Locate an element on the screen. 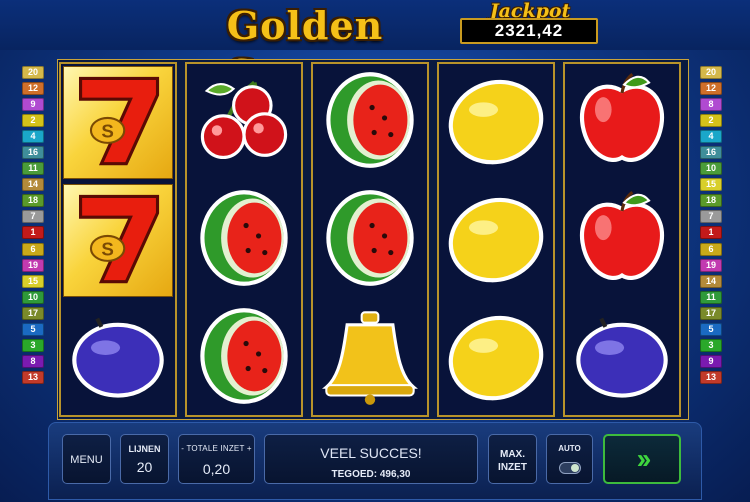 The image size is (750, 502). bell-symbol is located at coordinates (370, 358).